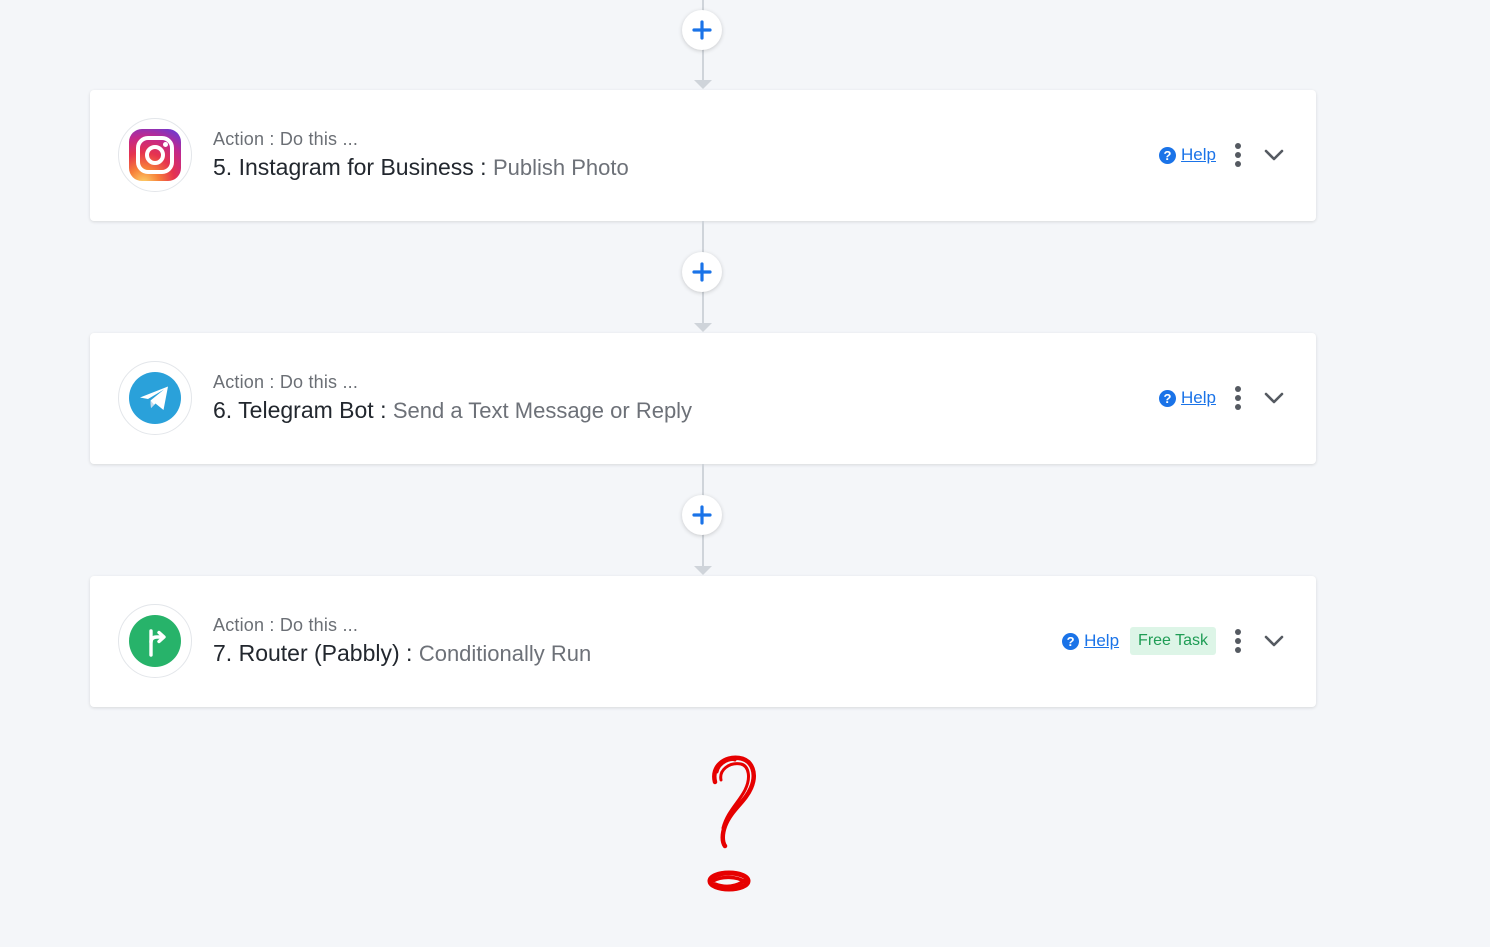  Describe the element at coordinates (223, 167) in the screenshot. I see `step-number: 5.` at that location.